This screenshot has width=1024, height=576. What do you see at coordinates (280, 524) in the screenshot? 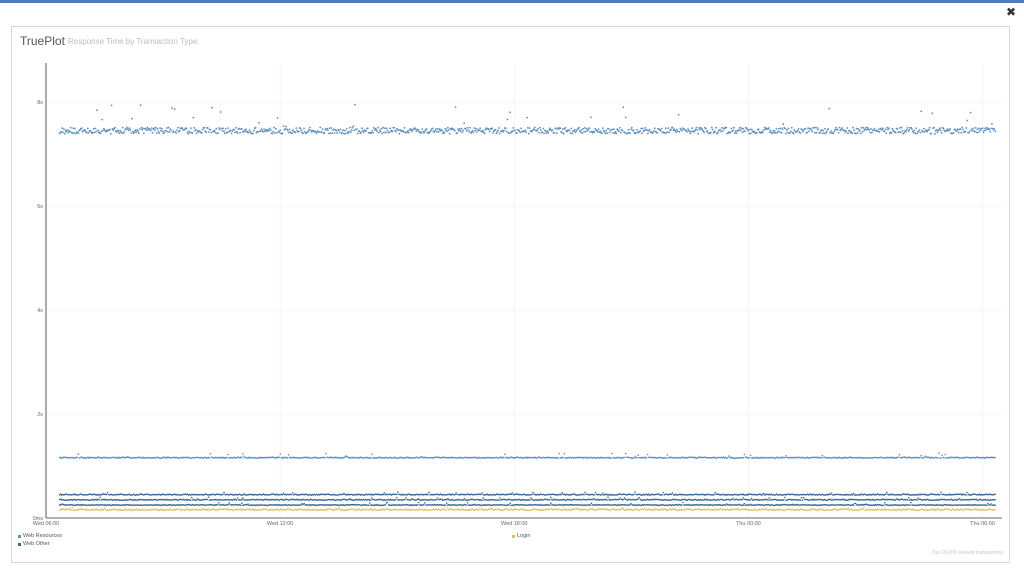
I see `x-tick-label: Wed 12:00` at bounding box center [280, 524].